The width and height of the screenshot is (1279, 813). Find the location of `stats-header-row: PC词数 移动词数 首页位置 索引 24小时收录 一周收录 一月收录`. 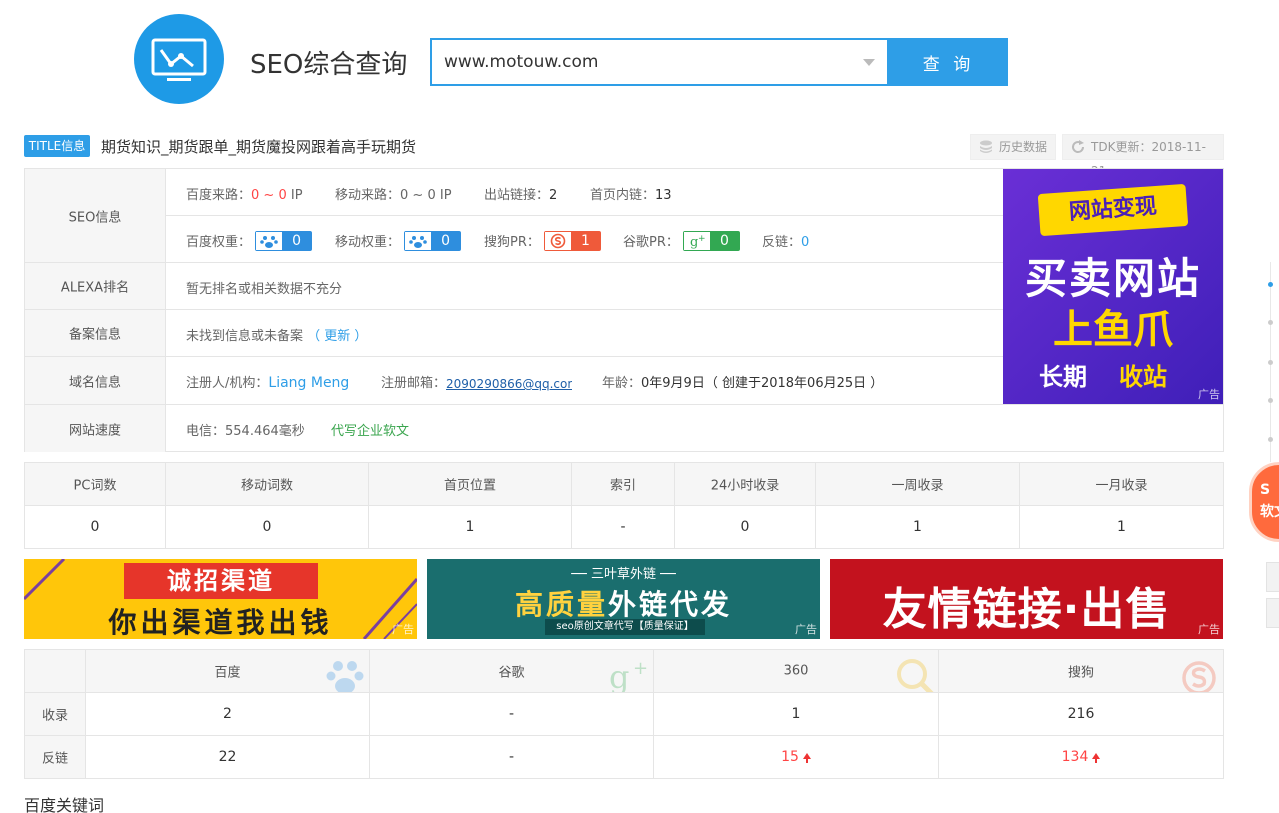

stats-header-row: PC词数 移动词数 首页位置 索引 24小时收录 一周收录 一月收录 is located at coordinates (624, 484).